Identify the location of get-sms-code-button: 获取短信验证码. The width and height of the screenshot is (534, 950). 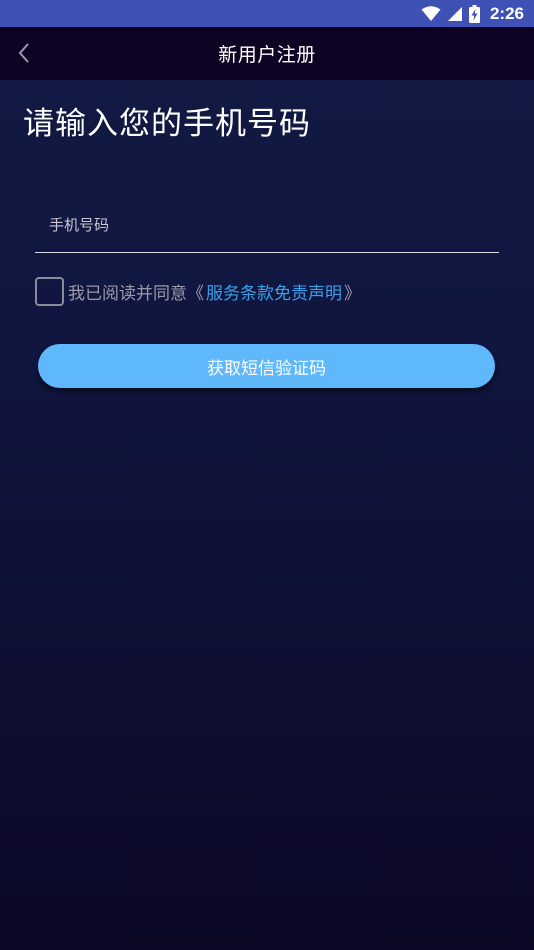
(266, 366).